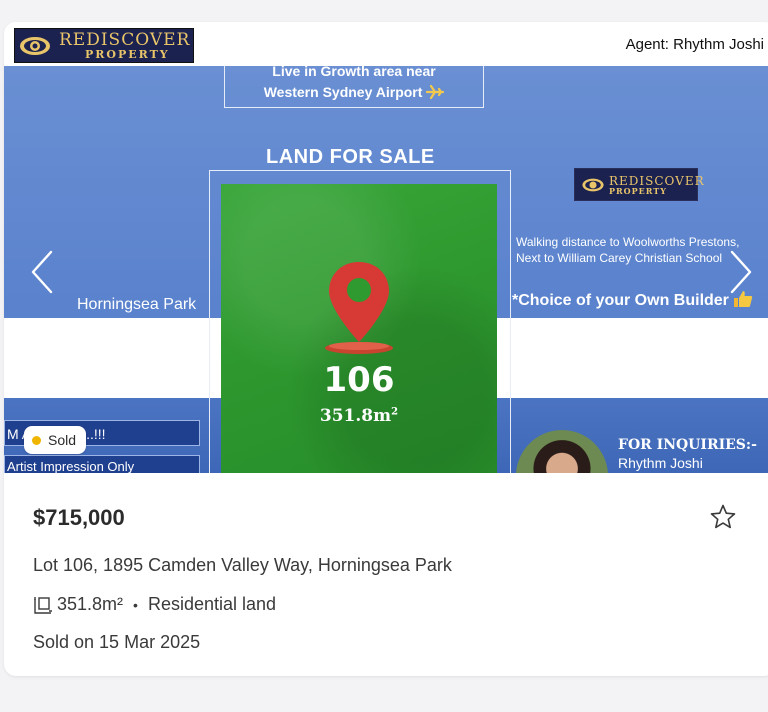 This screenshot has height=712, width=768. Describe the element at coordinates (125, 39) in the screenshot. I see `logo-word-rediscover: REDISCOVER` at that location.